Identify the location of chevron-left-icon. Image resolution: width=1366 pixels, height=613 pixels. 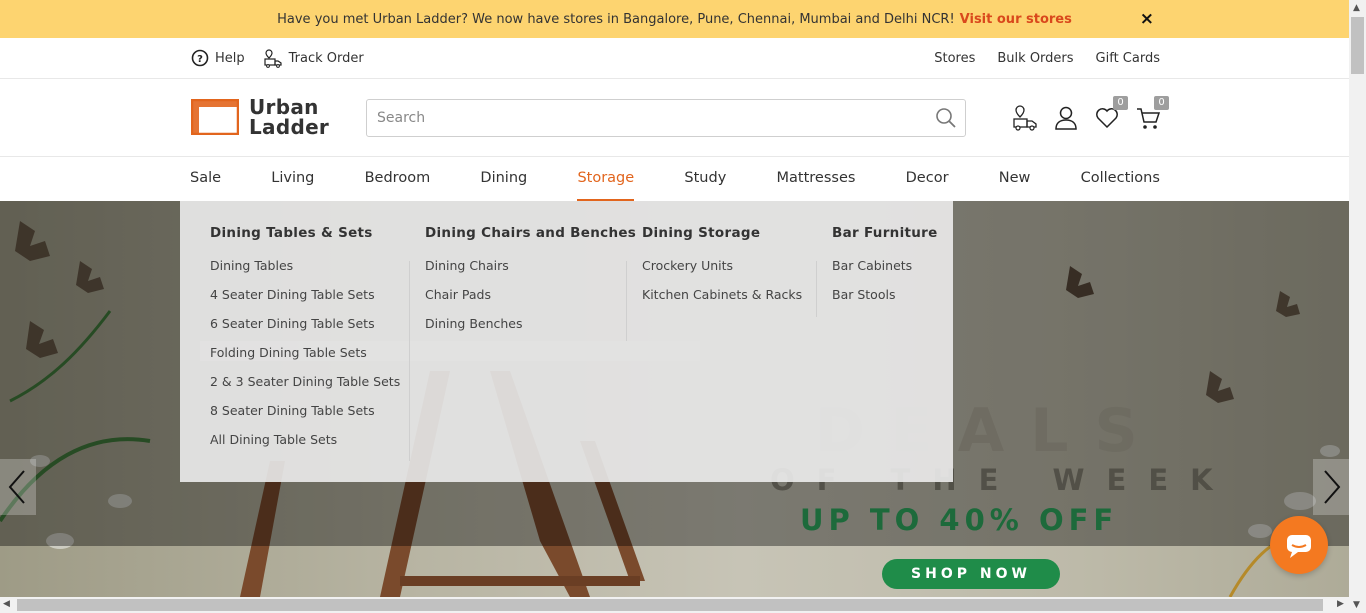
(16, 487).